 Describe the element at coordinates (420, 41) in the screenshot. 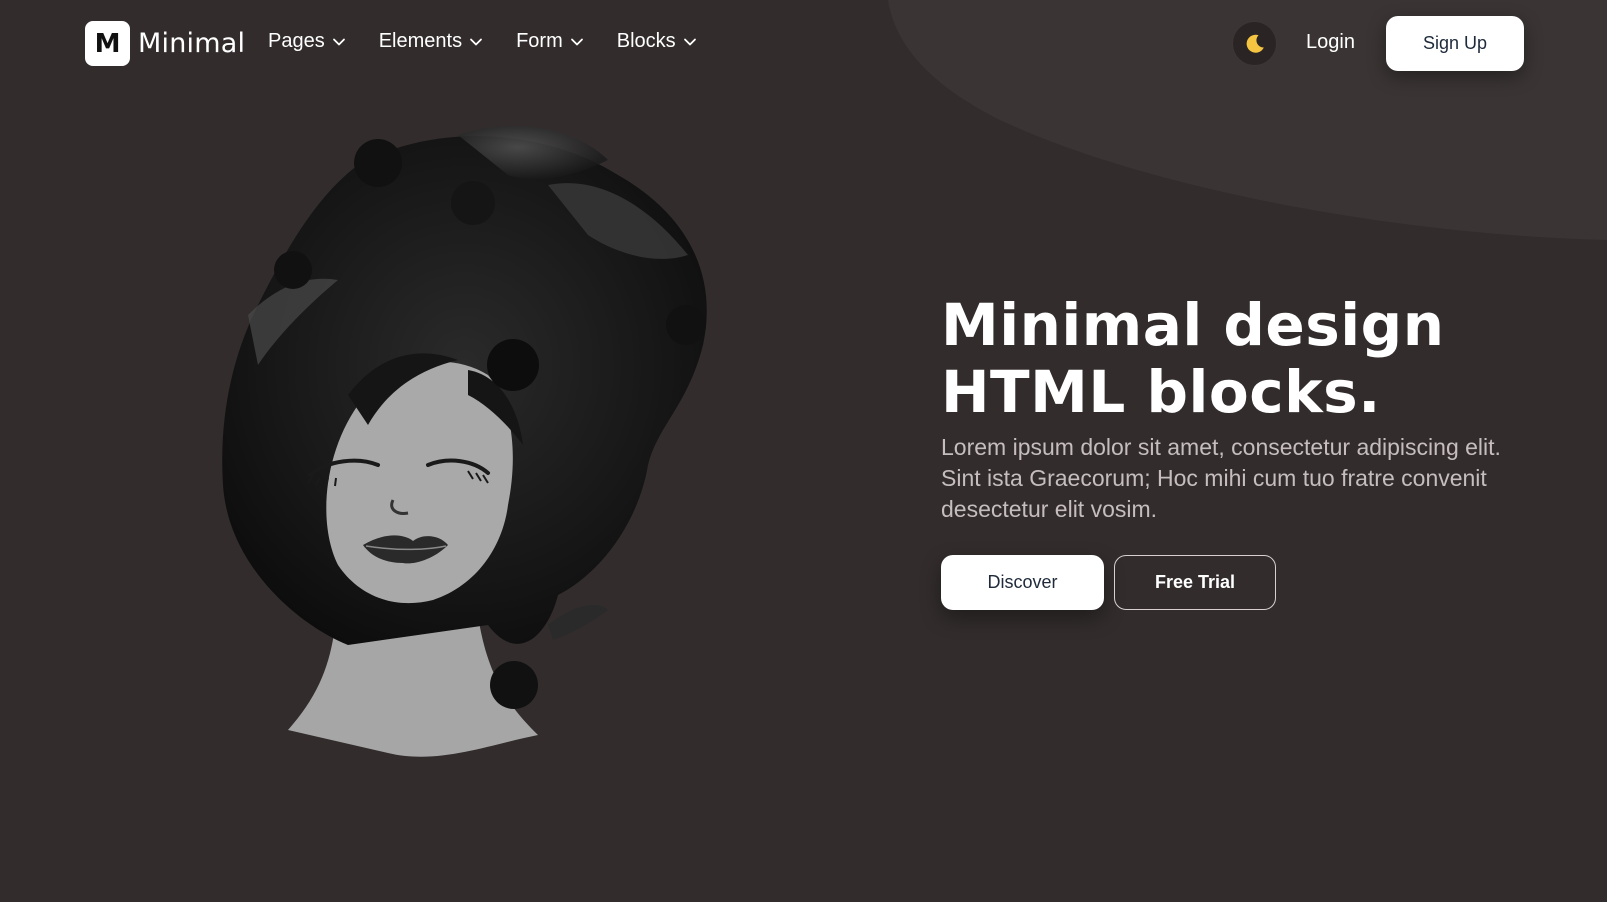

I see `menu-item-label: Elements` at that location.